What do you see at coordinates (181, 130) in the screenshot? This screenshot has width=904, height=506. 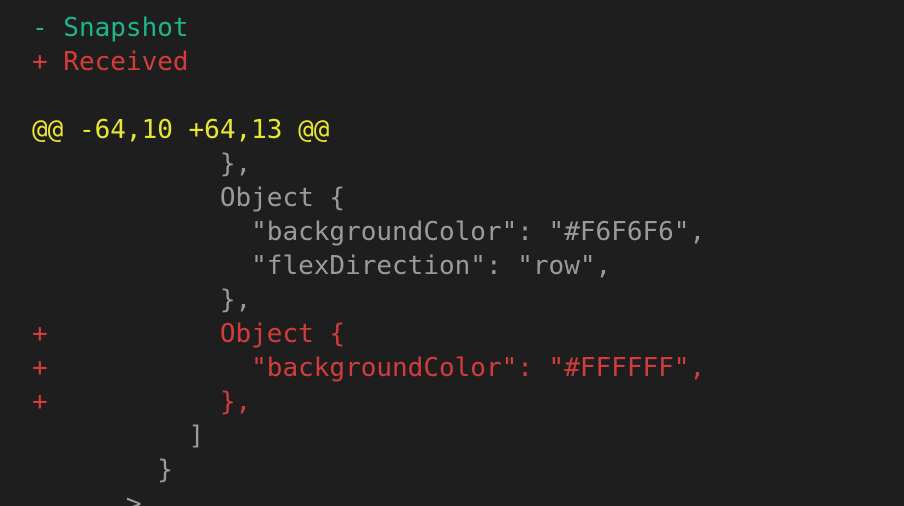 I see `hunk-header: @@ -64,10 +64,13 @@` at bounding box center [181, 130].